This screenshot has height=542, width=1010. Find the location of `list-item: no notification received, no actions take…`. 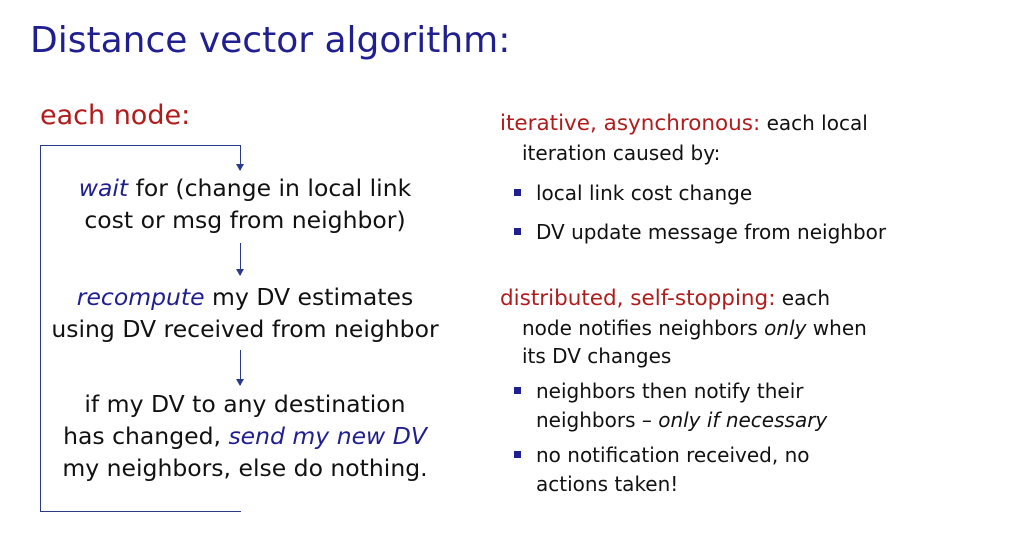

list-item: no notification received, no actions take… is located at coordinates (670, 470).